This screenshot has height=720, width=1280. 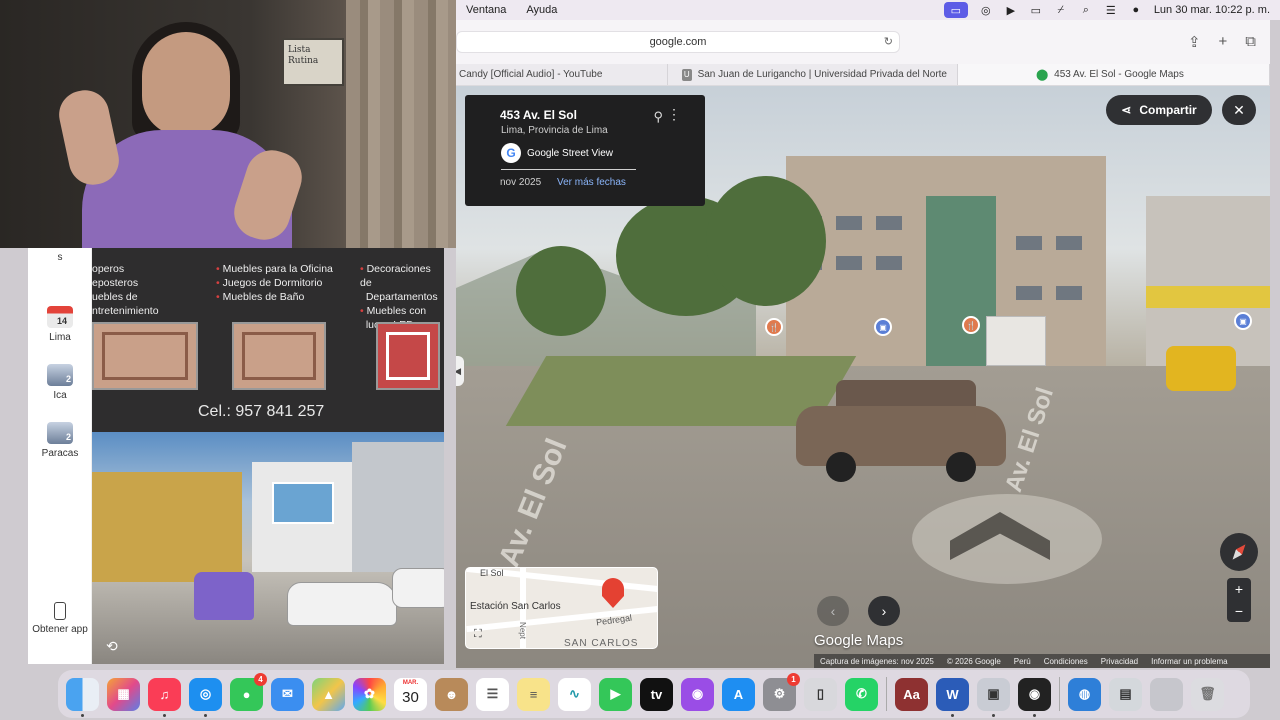 I want to click on tab-overview-icon: ⧉, so click(x=1250, y=42).